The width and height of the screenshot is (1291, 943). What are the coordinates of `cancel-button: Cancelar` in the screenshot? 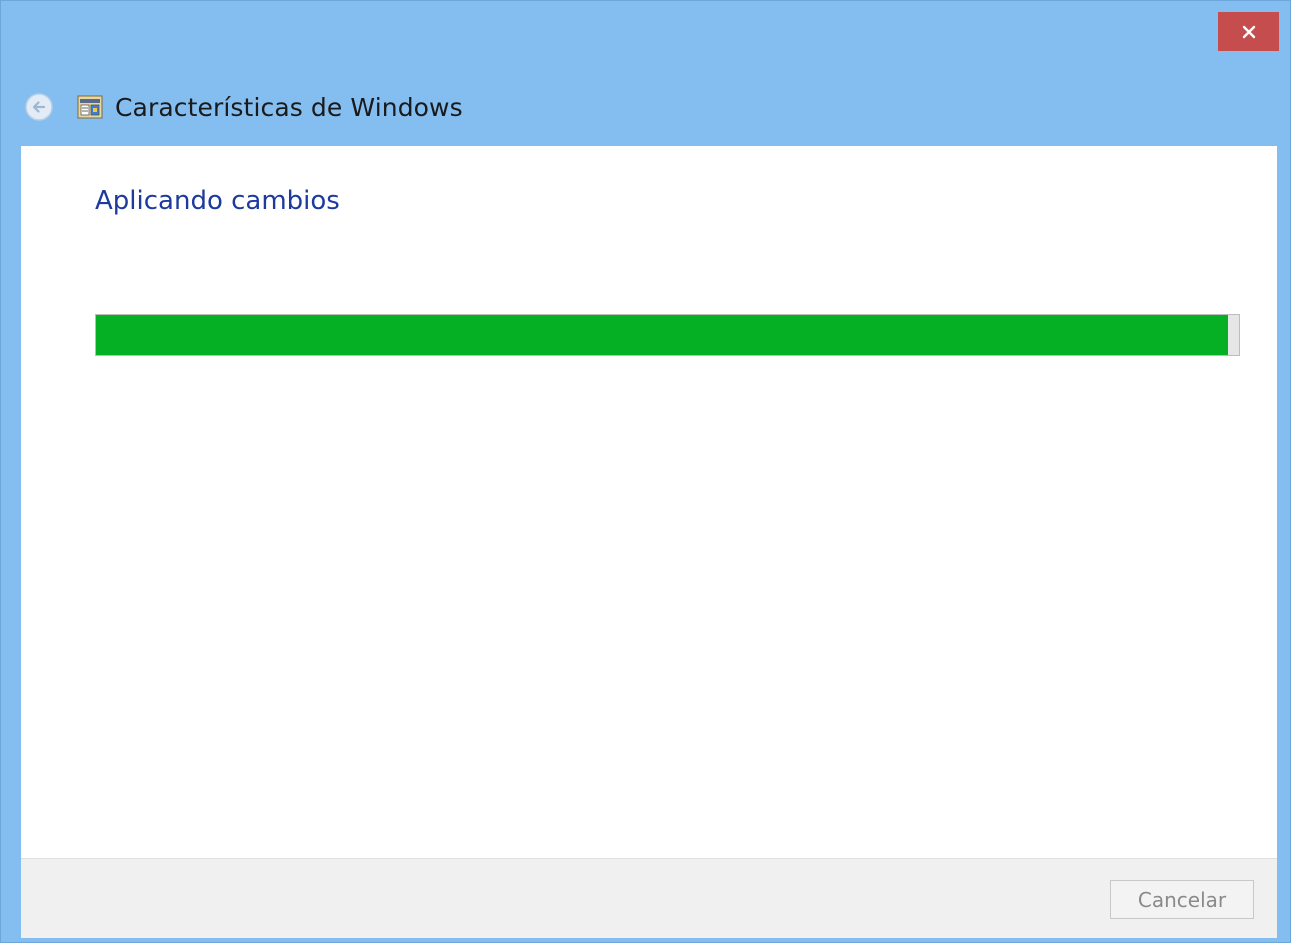 It's located at (1182, 899).